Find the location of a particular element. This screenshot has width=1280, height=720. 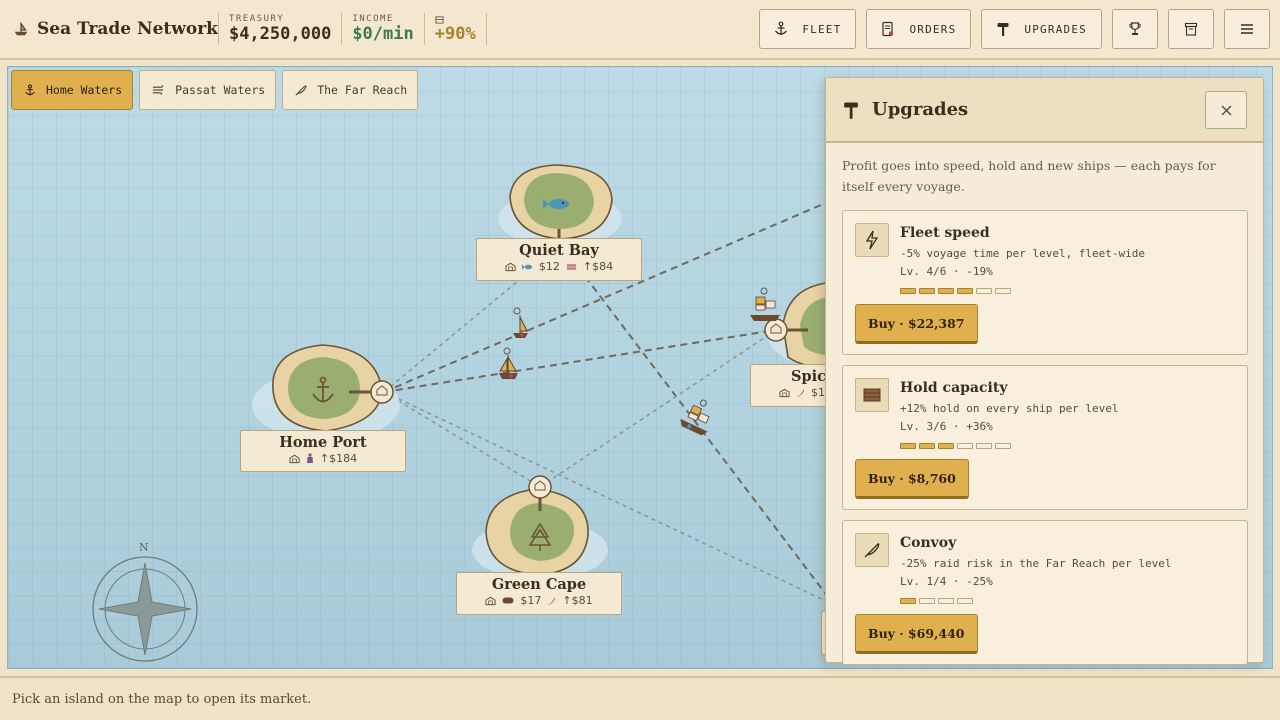

upgrades-button: UPGRADES is located at coordinates (1041, 29).